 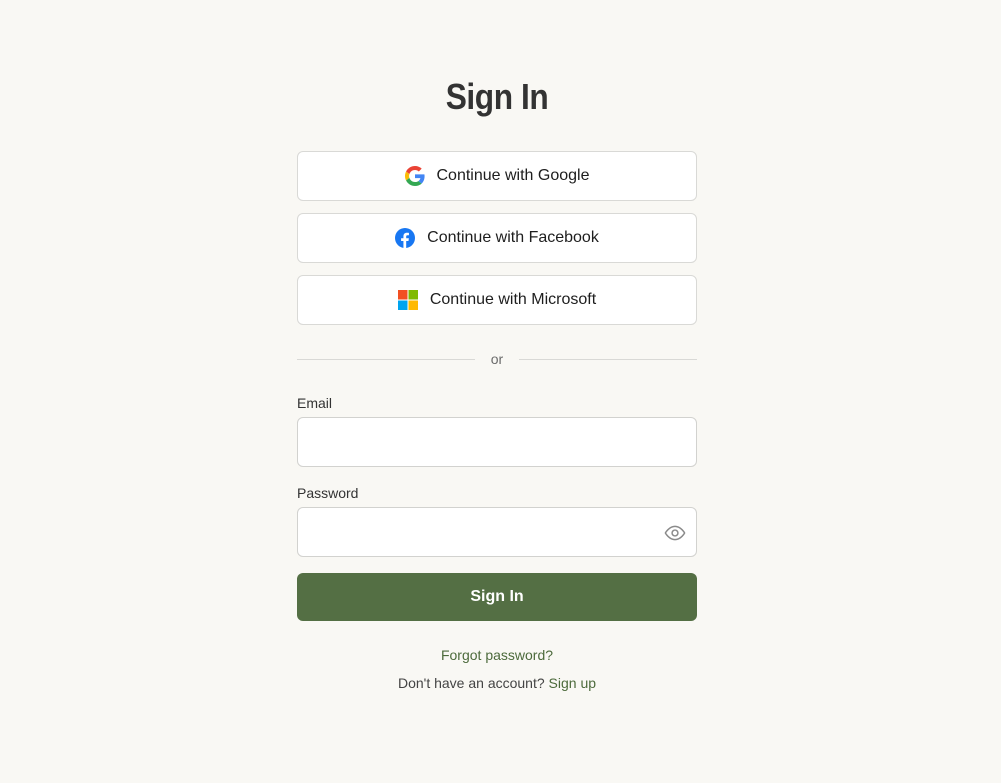 I want to click on page-title: Sign In, so click(x=497, y=96).